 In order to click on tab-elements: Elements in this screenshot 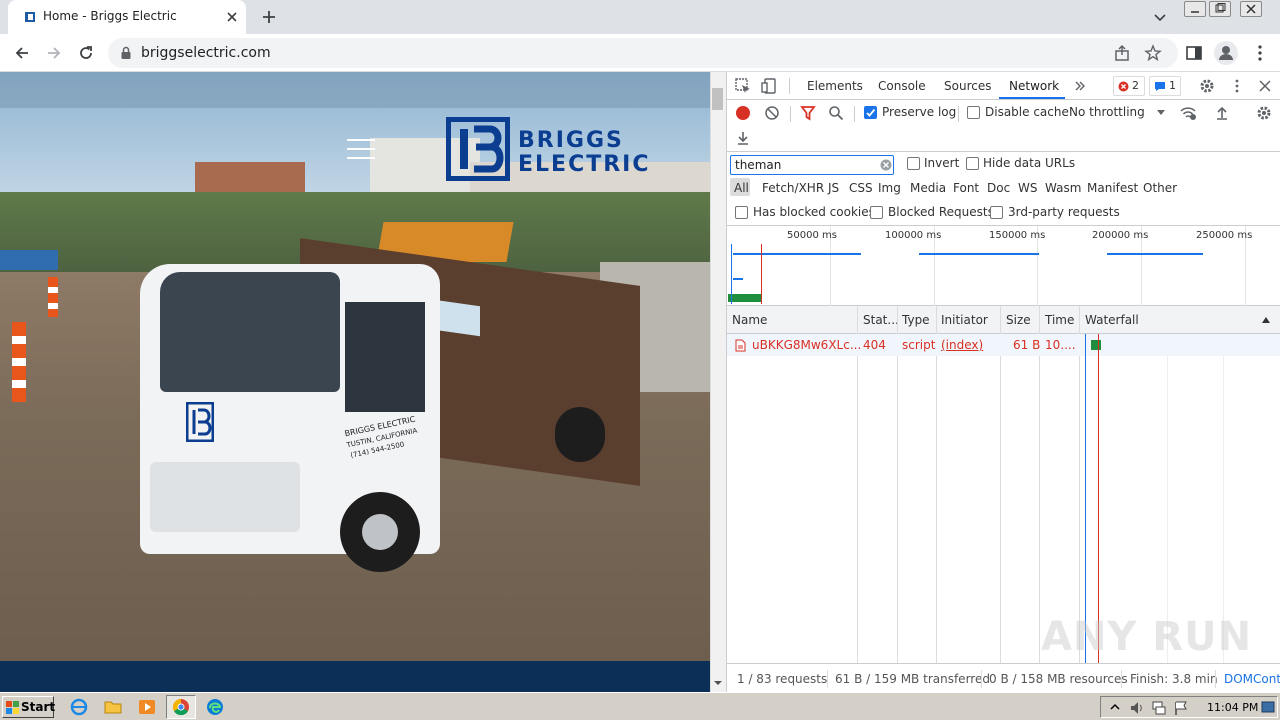, I will do `click(835, 86)`.